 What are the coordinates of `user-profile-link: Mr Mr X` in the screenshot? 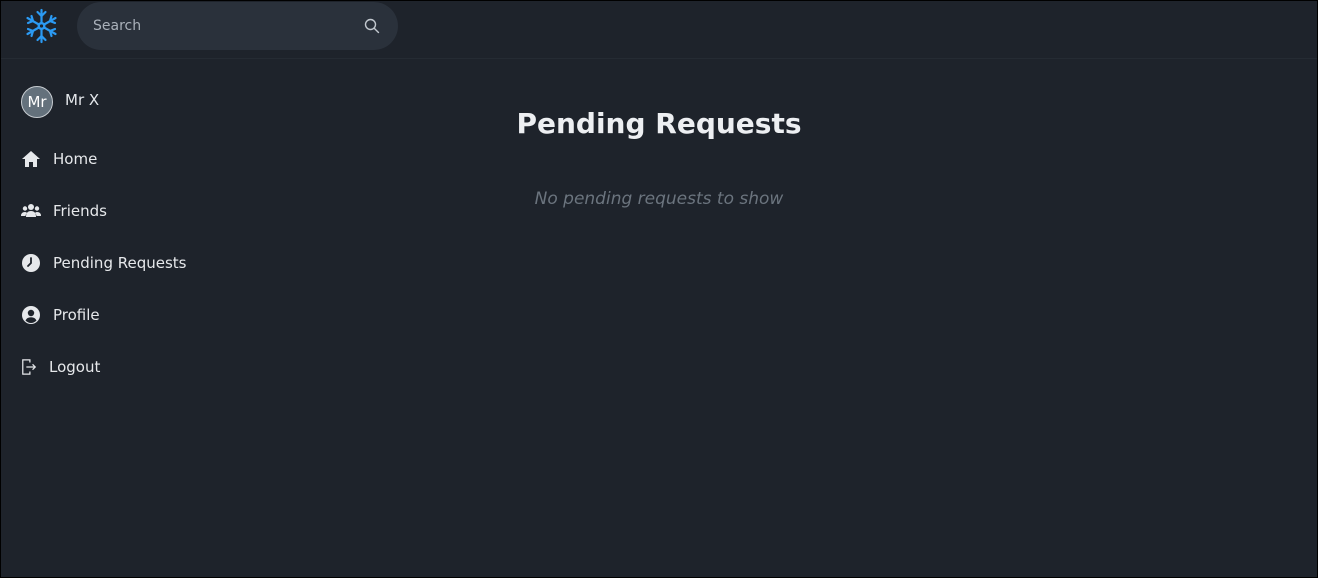 It's located at (60, 102).